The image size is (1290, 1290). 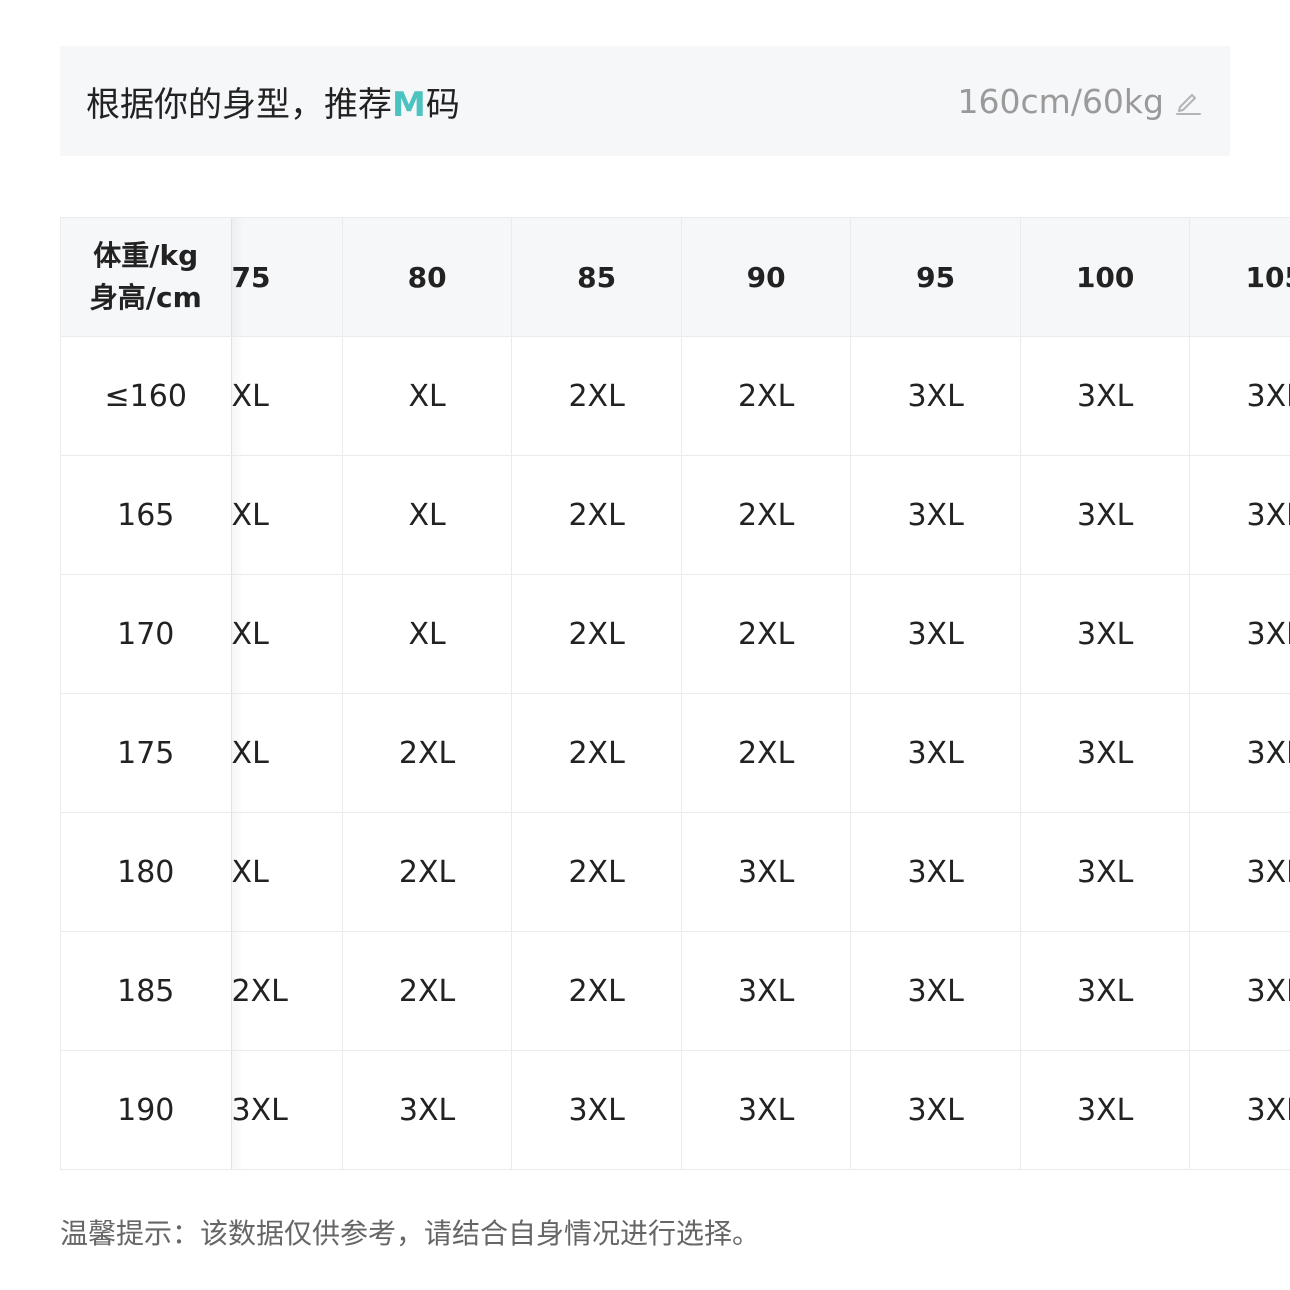 What do you see at coordinates (645, 101) in the screenshot?
I see `size-recommendation-banner: 根据你的身型，推荐M码 160cm/60kg` at bounding box center [645, 101].